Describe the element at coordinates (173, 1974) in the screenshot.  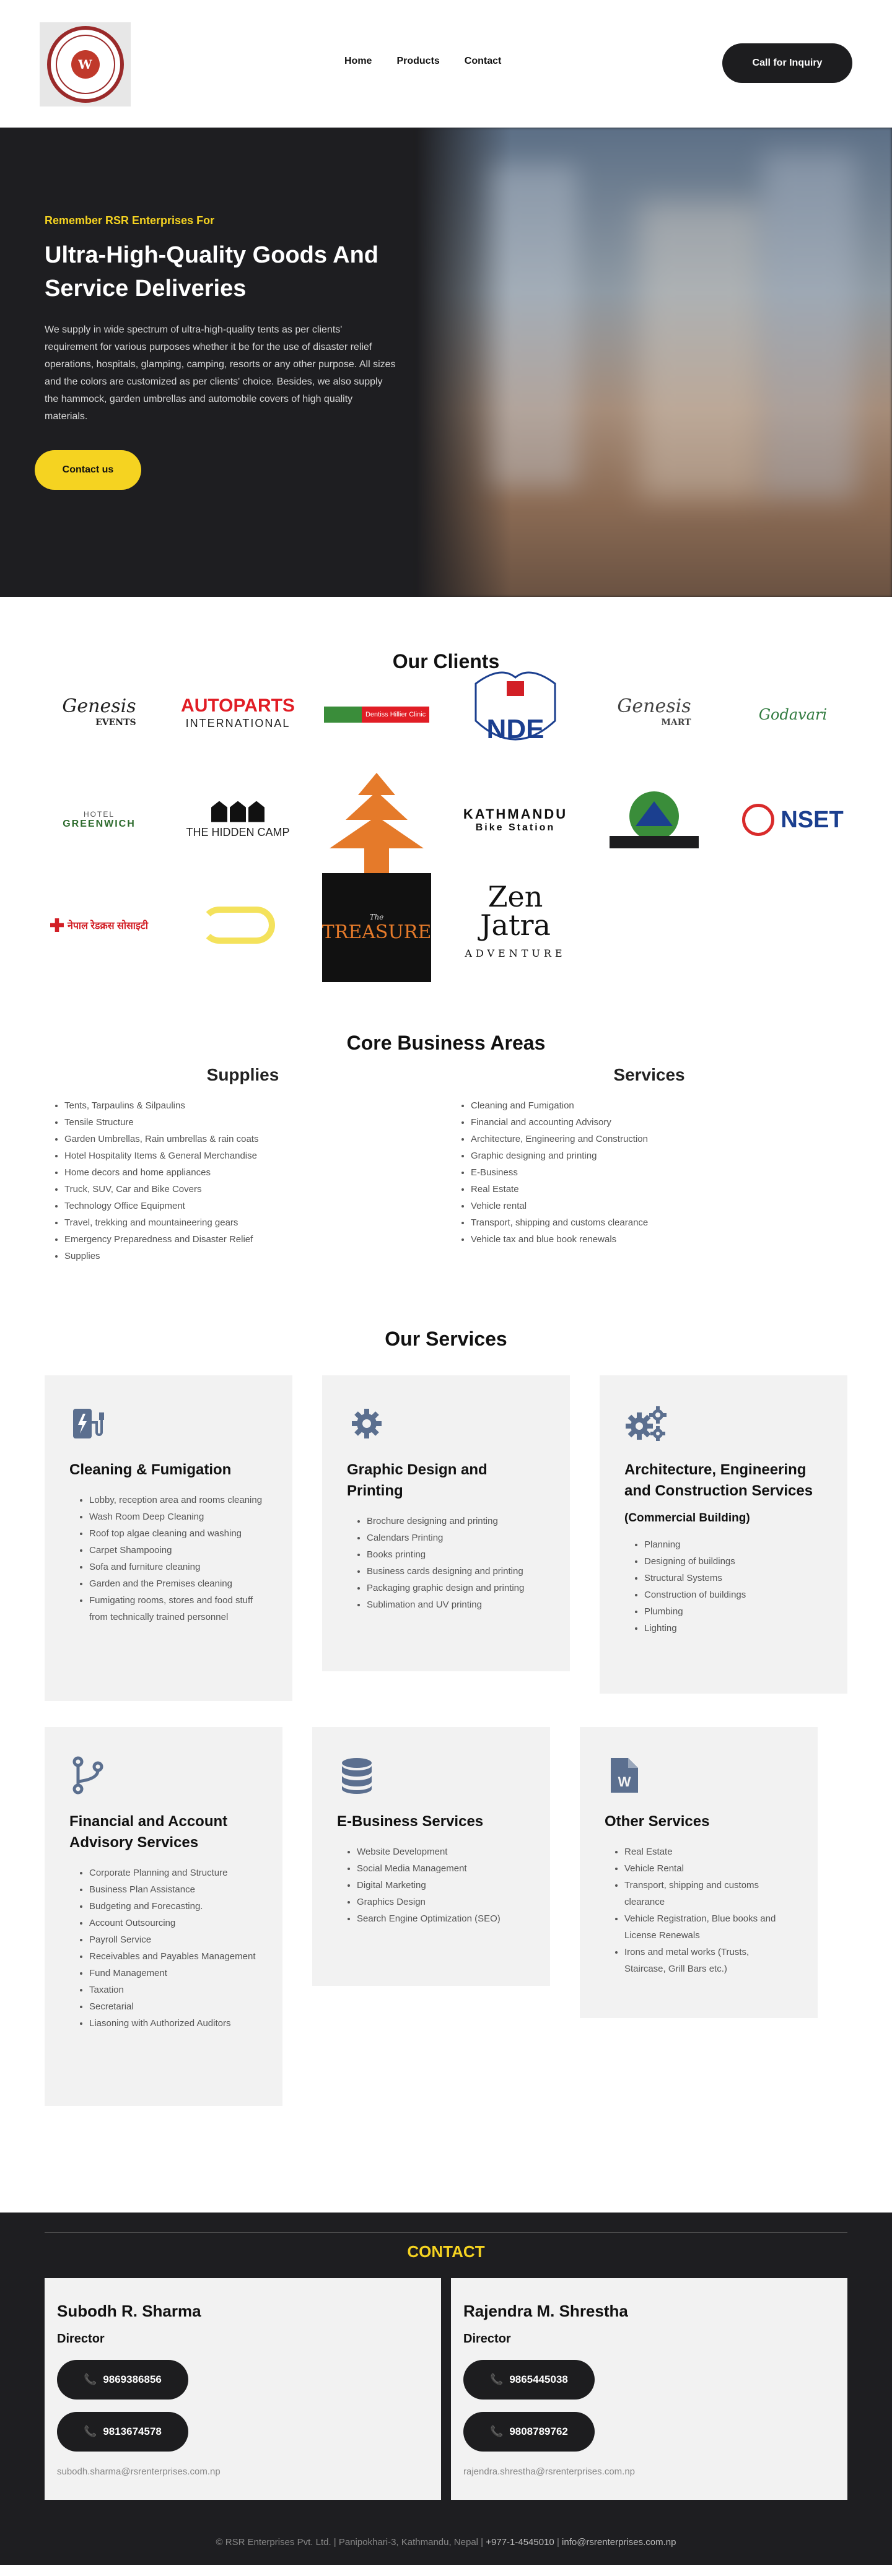
I see `list-item: Fund Management` at that location.